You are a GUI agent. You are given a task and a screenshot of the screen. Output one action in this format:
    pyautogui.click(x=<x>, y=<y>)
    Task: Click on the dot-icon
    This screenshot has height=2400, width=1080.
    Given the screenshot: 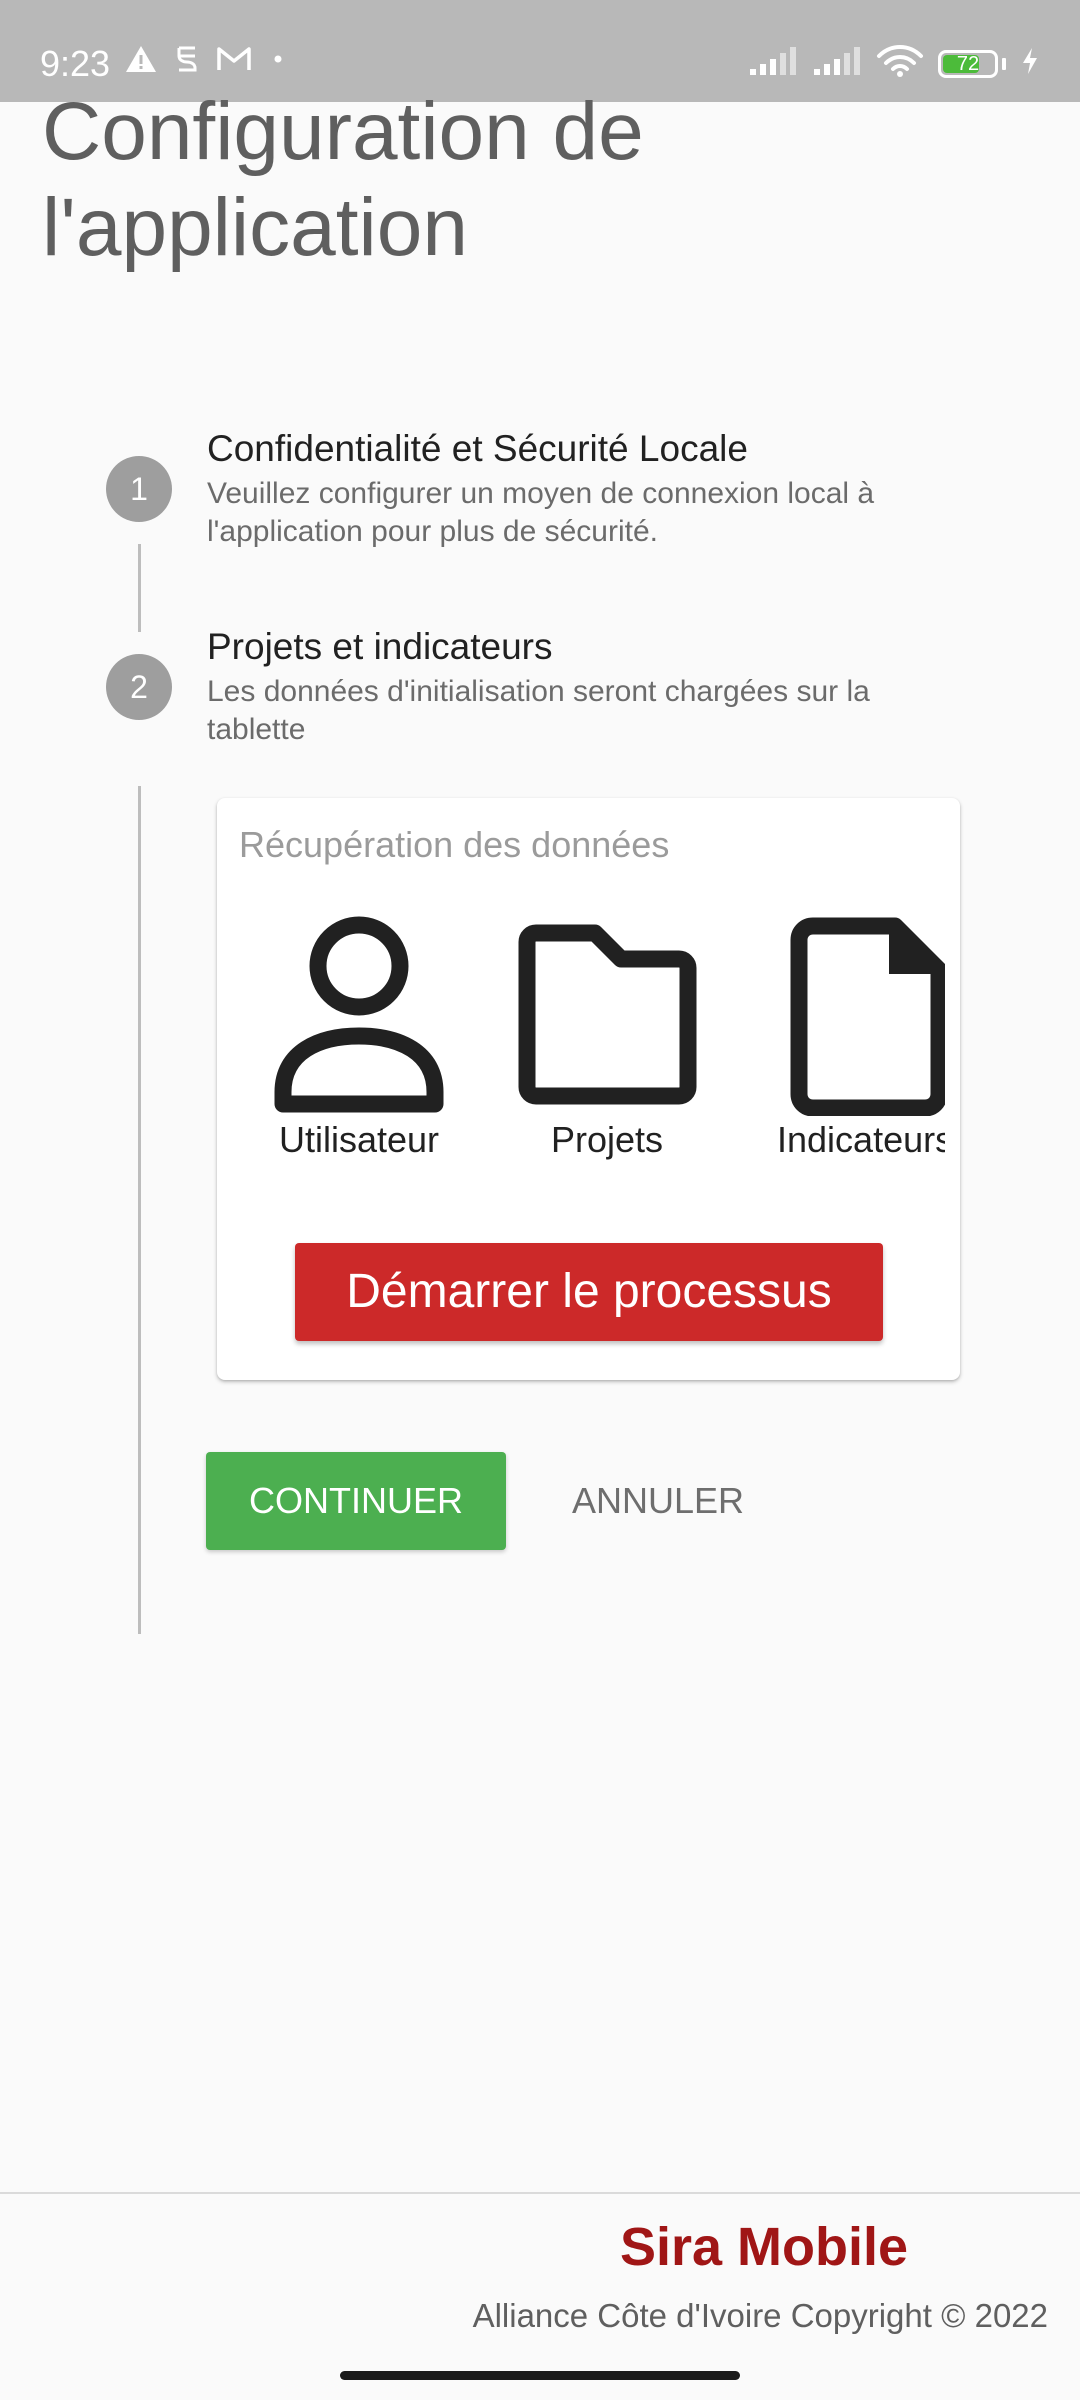 What is the action you would take?
    pyautogui.click(x=278, y=61)
    